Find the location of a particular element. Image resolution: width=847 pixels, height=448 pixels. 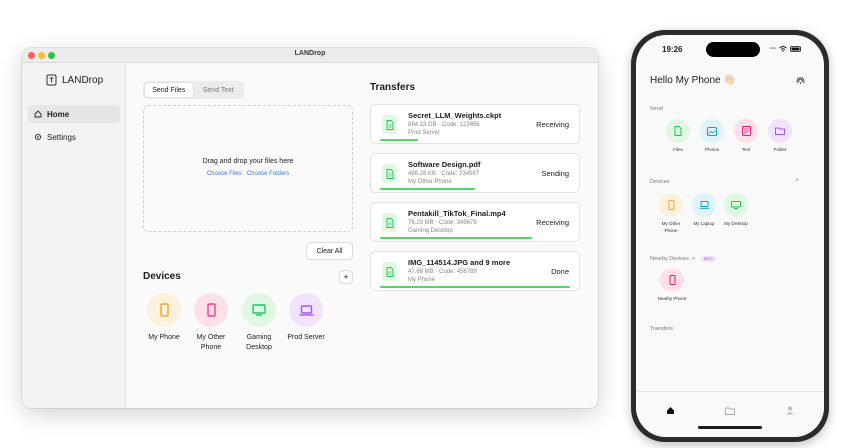

battery-icon is located at coordinates (795, 49).